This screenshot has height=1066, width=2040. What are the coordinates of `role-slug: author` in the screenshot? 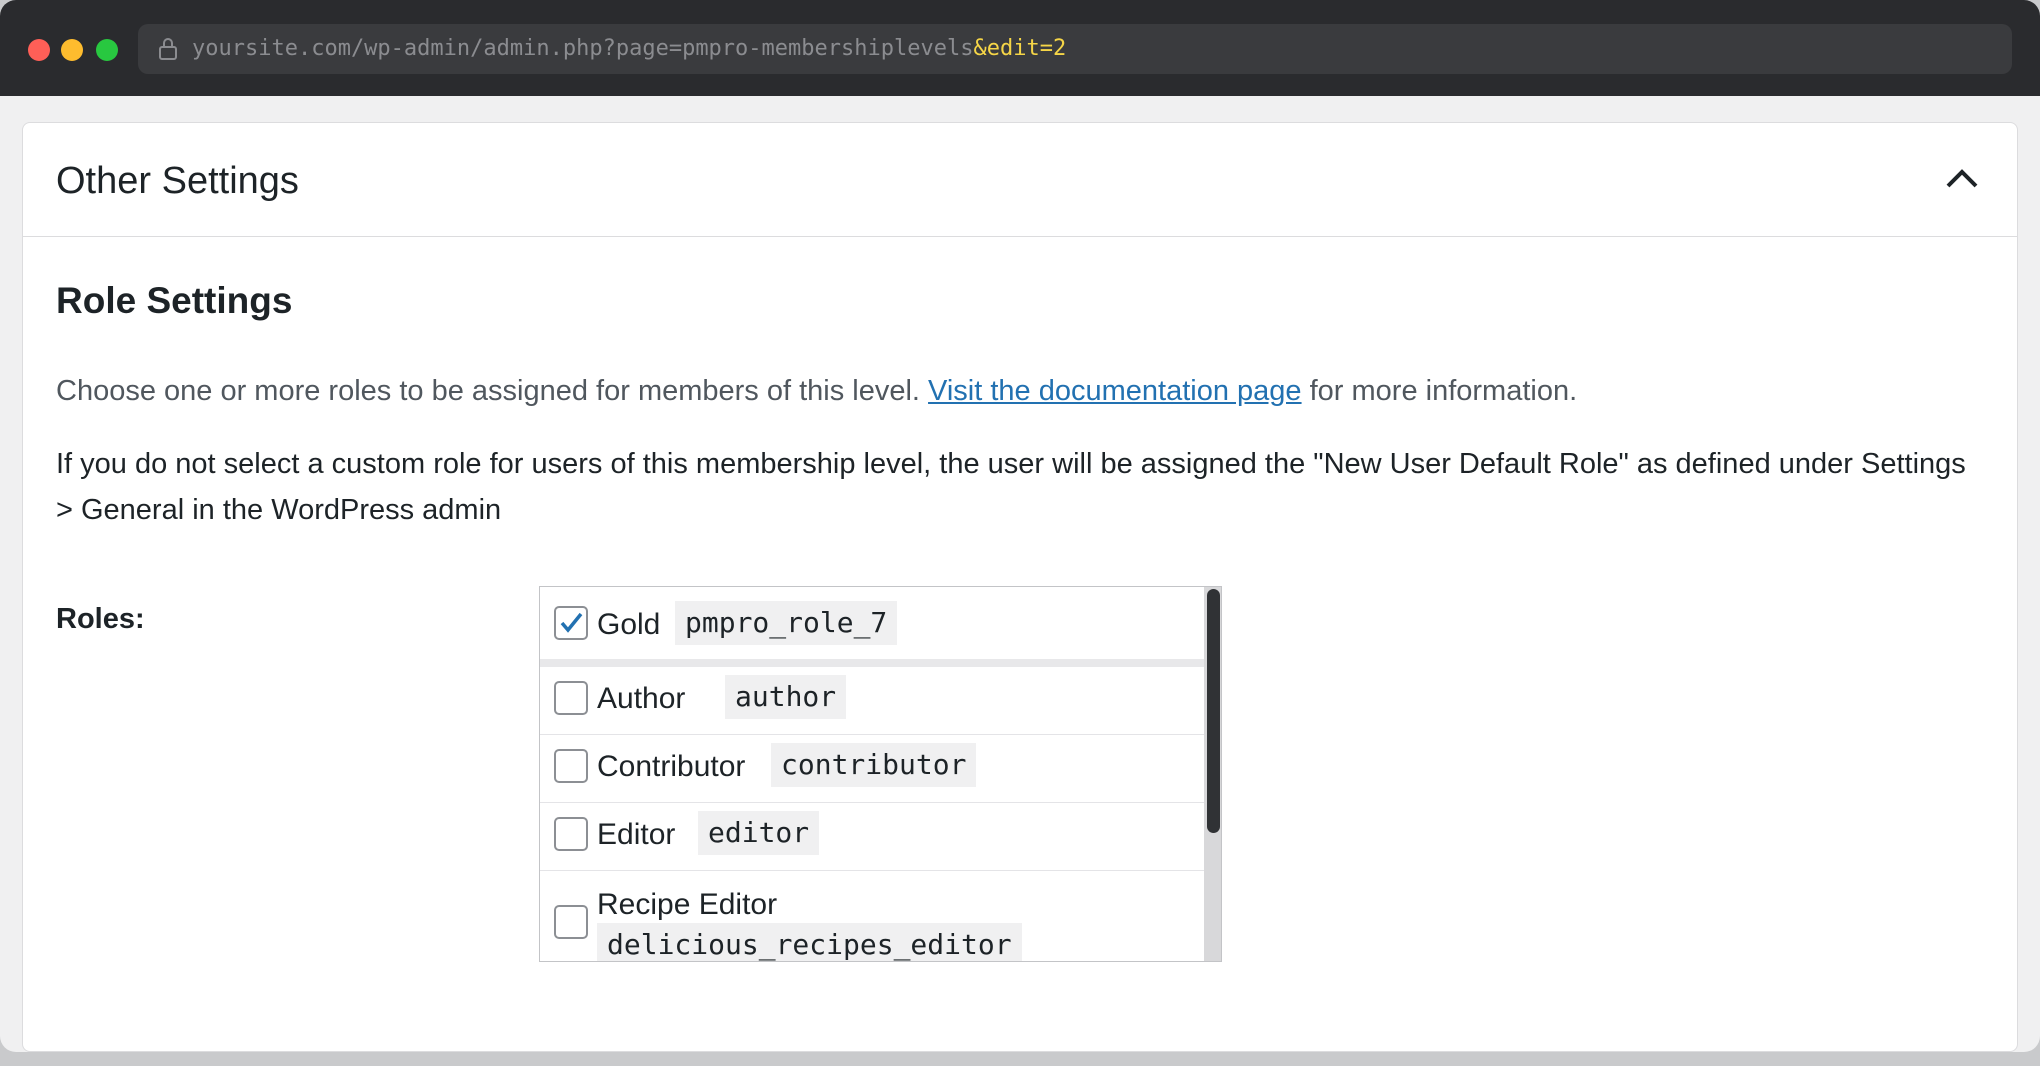 It's located at (786, 697).